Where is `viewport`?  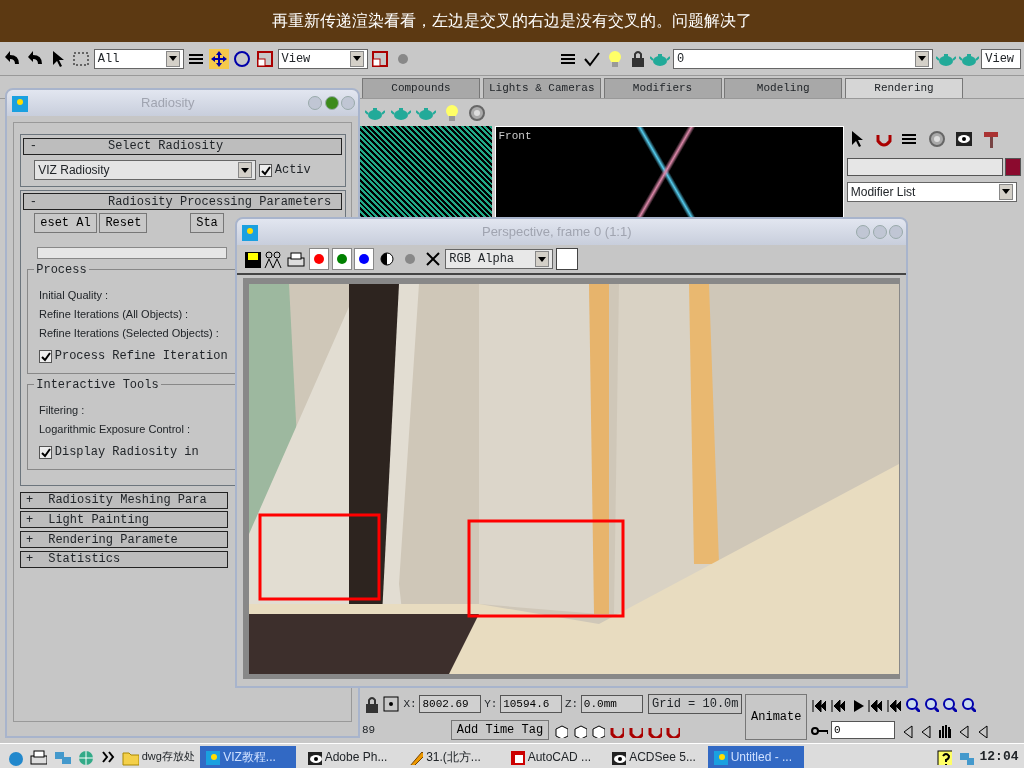
viewport is located at coordinates (426, 172).